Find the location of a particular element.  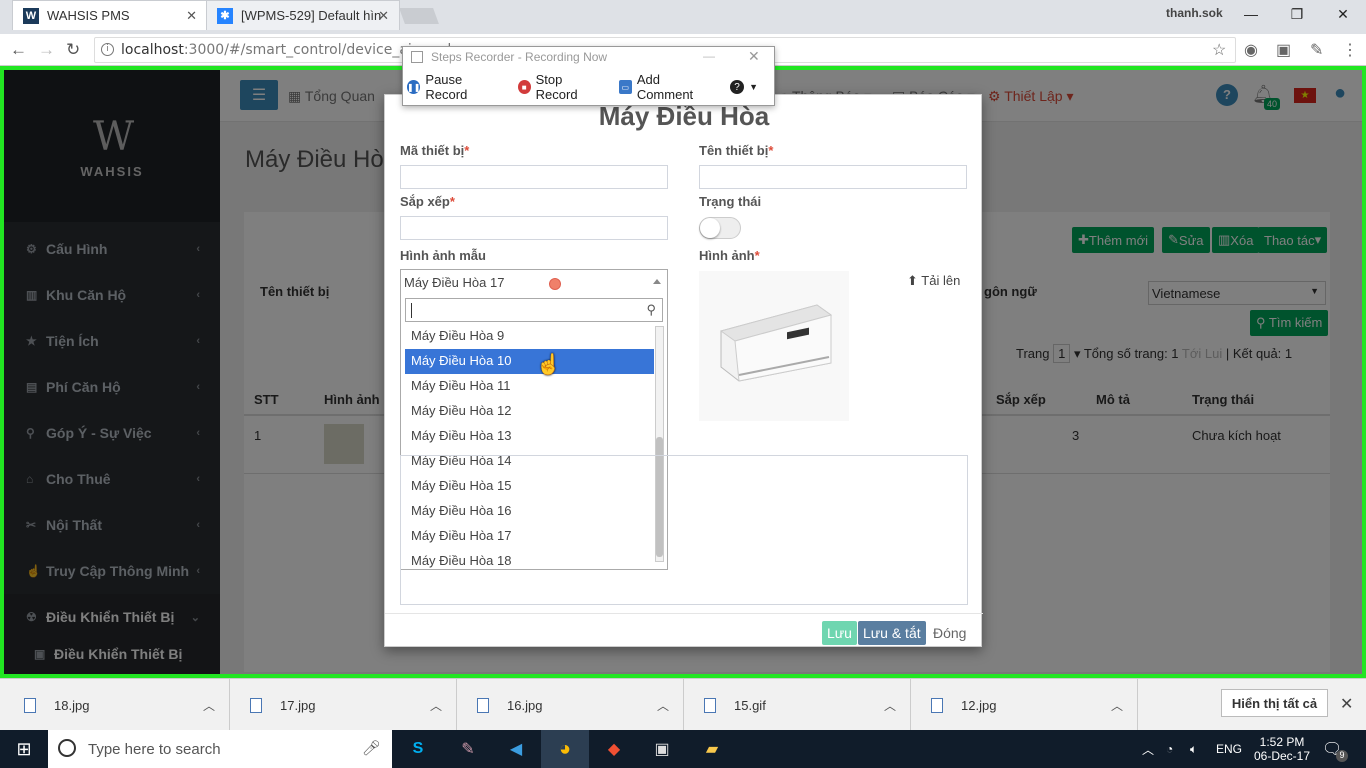

download-filename: 17.jpg is located at coordinates (298, 705).